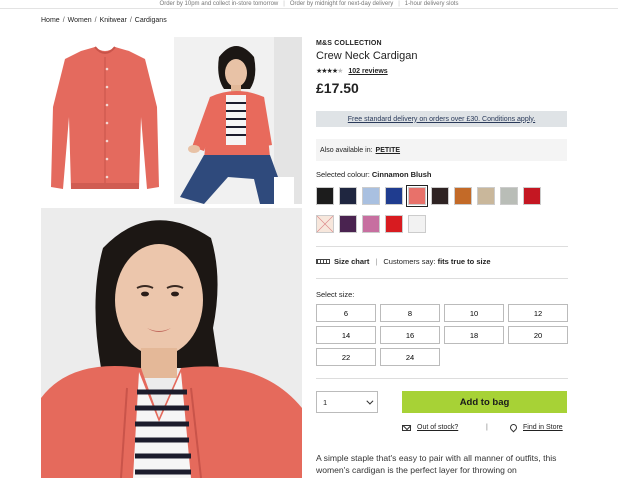 This screenshot has height=478, width=618. I want to click on selected-colour-label: Selected colour: Cinnamon Blush, so click(373, 174).